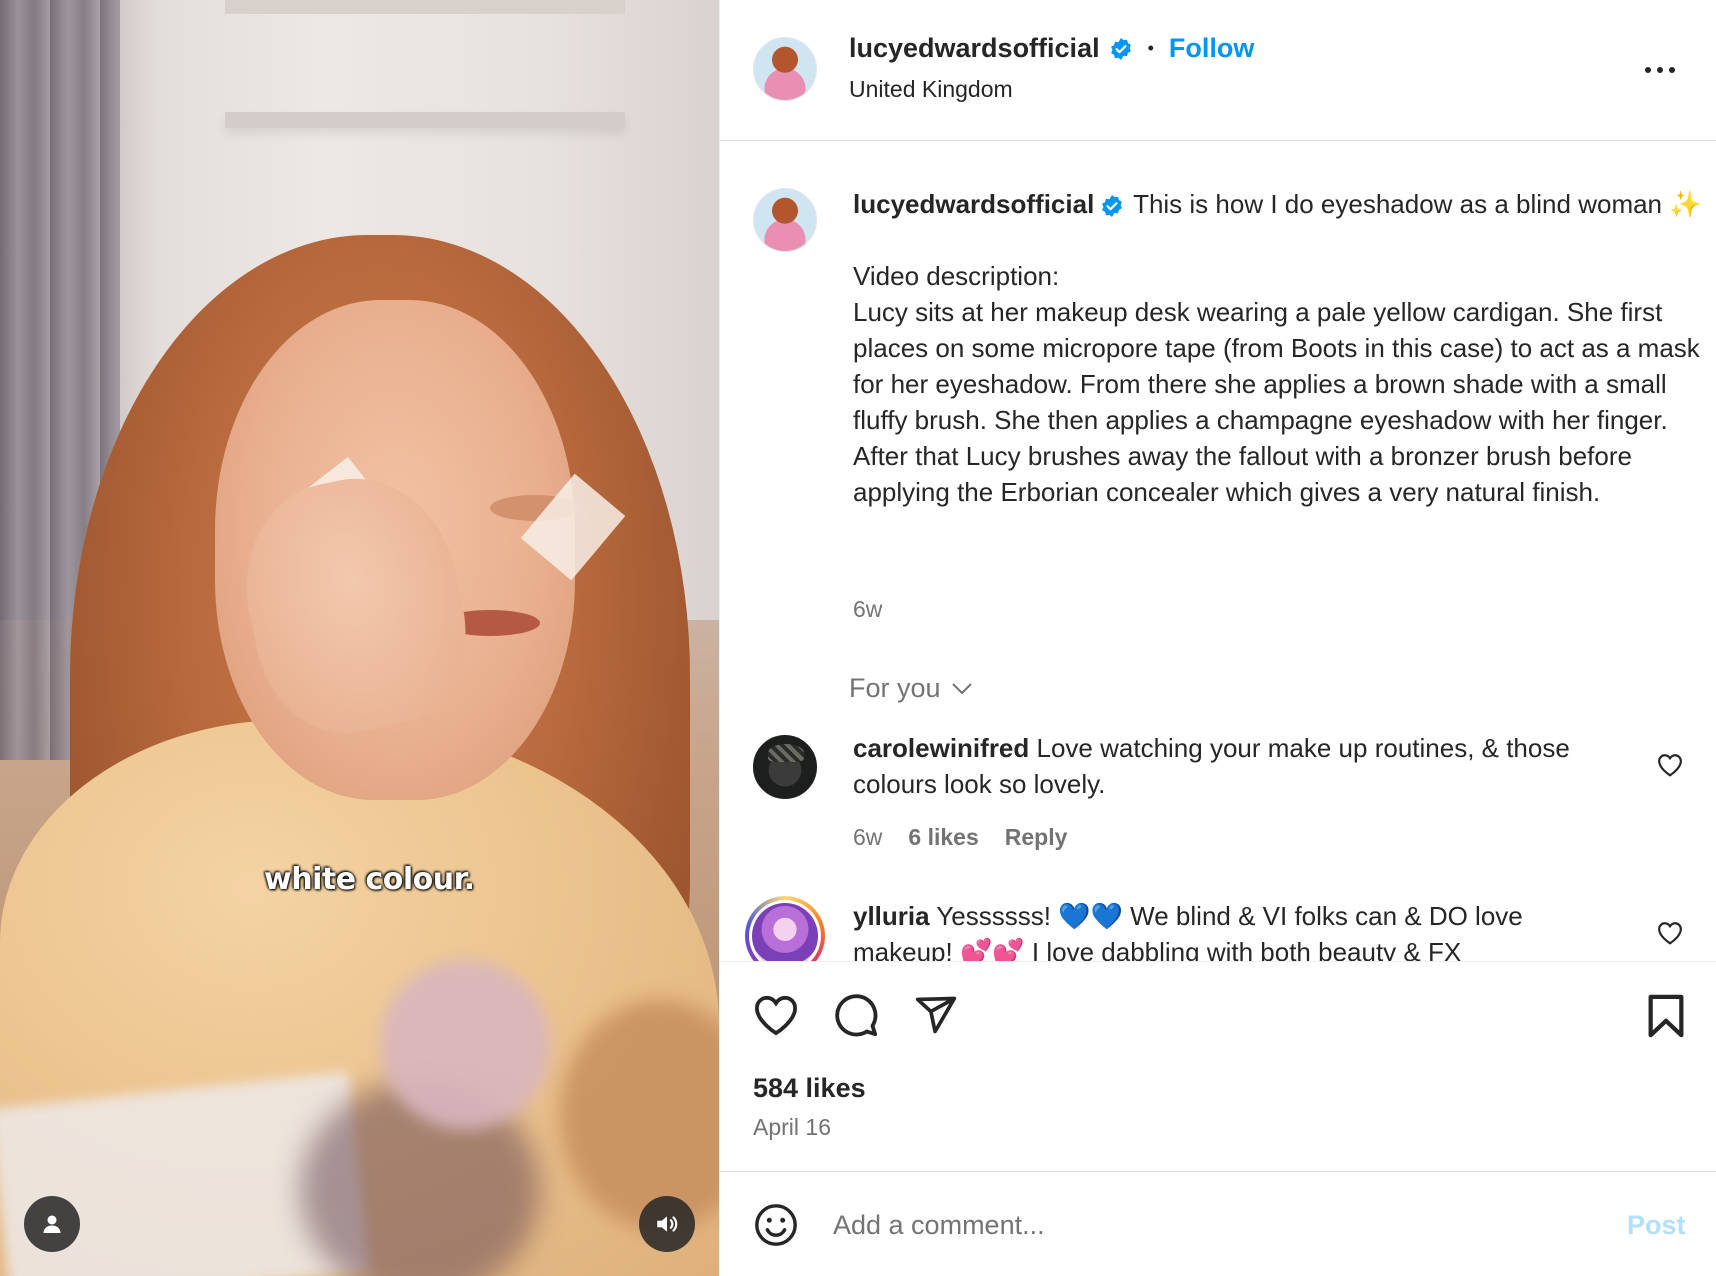 The width and height of the screenshot is (1716, 1276). I want to click on sort-label: For you, so click(895, 688).